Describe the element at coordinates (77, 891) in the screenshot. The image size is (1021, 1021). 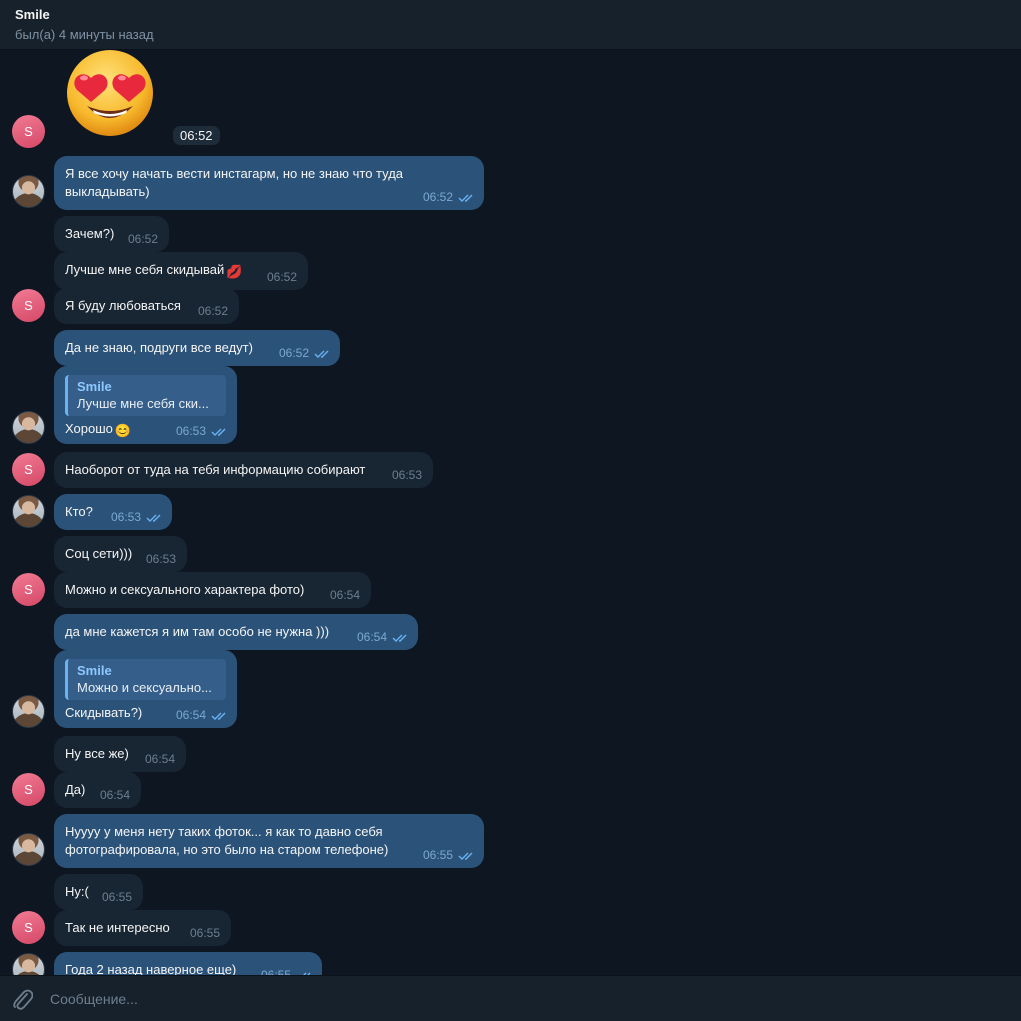
I see `message-text: Ну:(` at that location.